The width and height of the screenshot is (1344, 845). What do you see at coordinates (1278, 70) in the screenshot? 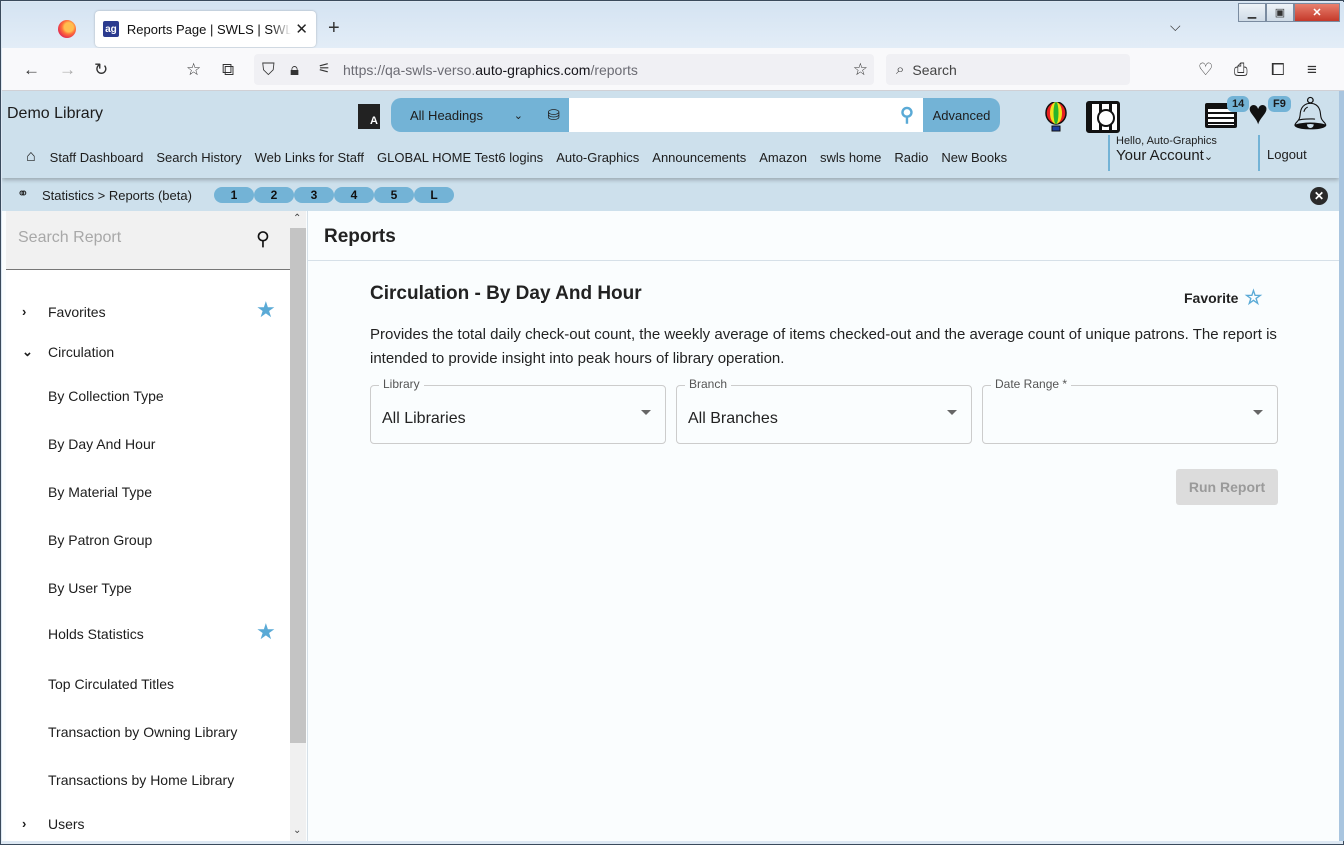
I see `extensions-icon: ⧠` at bounding box center [1278, 70].